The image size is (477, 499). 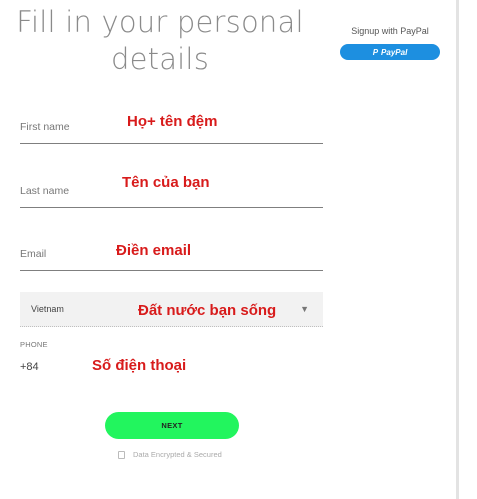 I want to click on last-name-placeholder: Last name, so click(x=45, y=191).